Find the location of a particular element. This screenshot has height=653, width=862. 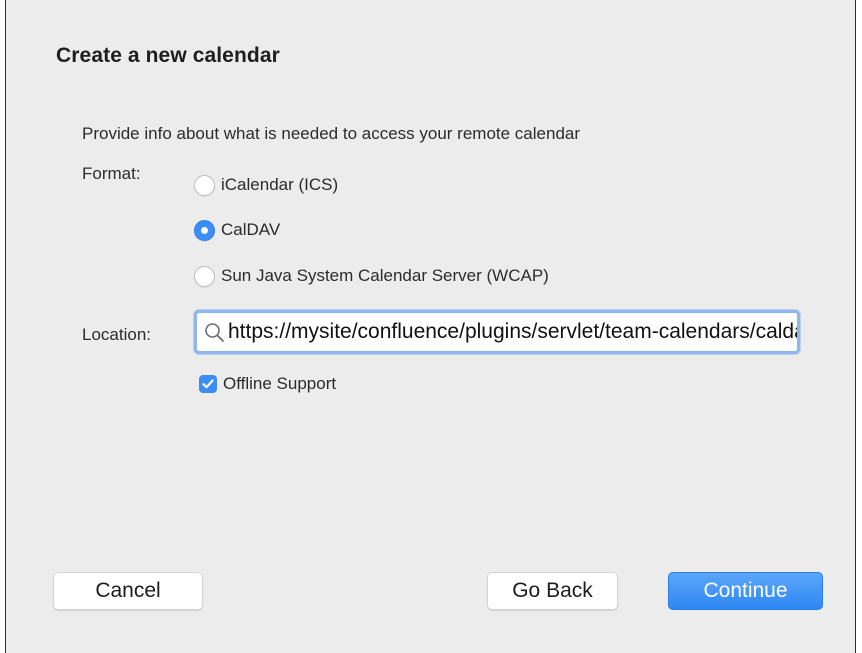

format-option-icalendar: iCalendar (ICS) is located at coordinates (266, 185).